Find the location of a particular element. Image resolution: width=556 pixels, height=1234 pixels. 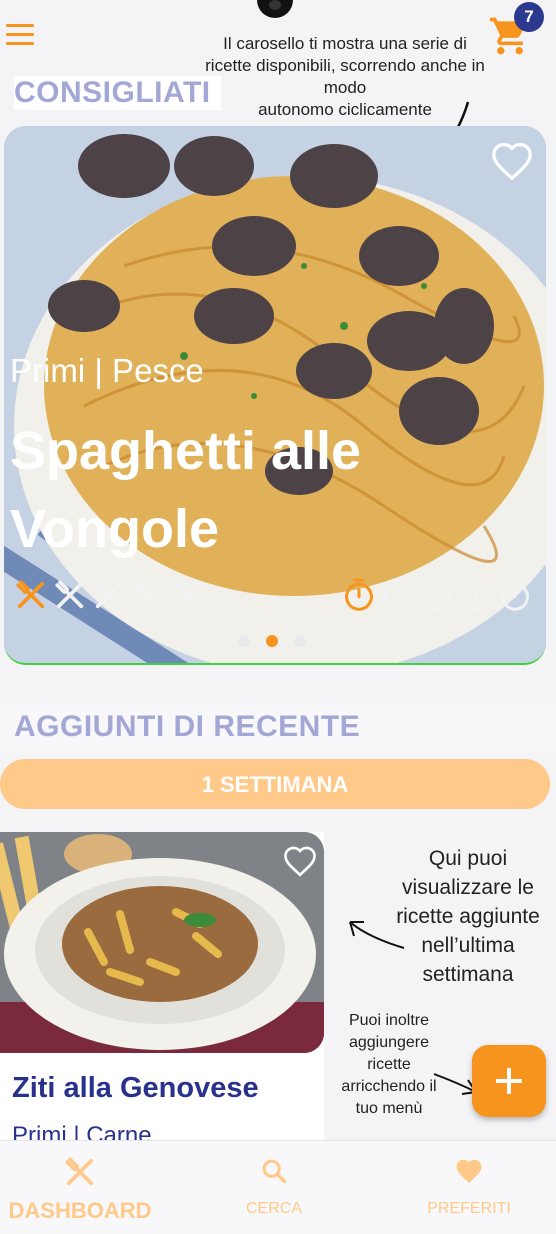

cart-count-badge: 7 is located at coordinates (529, 17).